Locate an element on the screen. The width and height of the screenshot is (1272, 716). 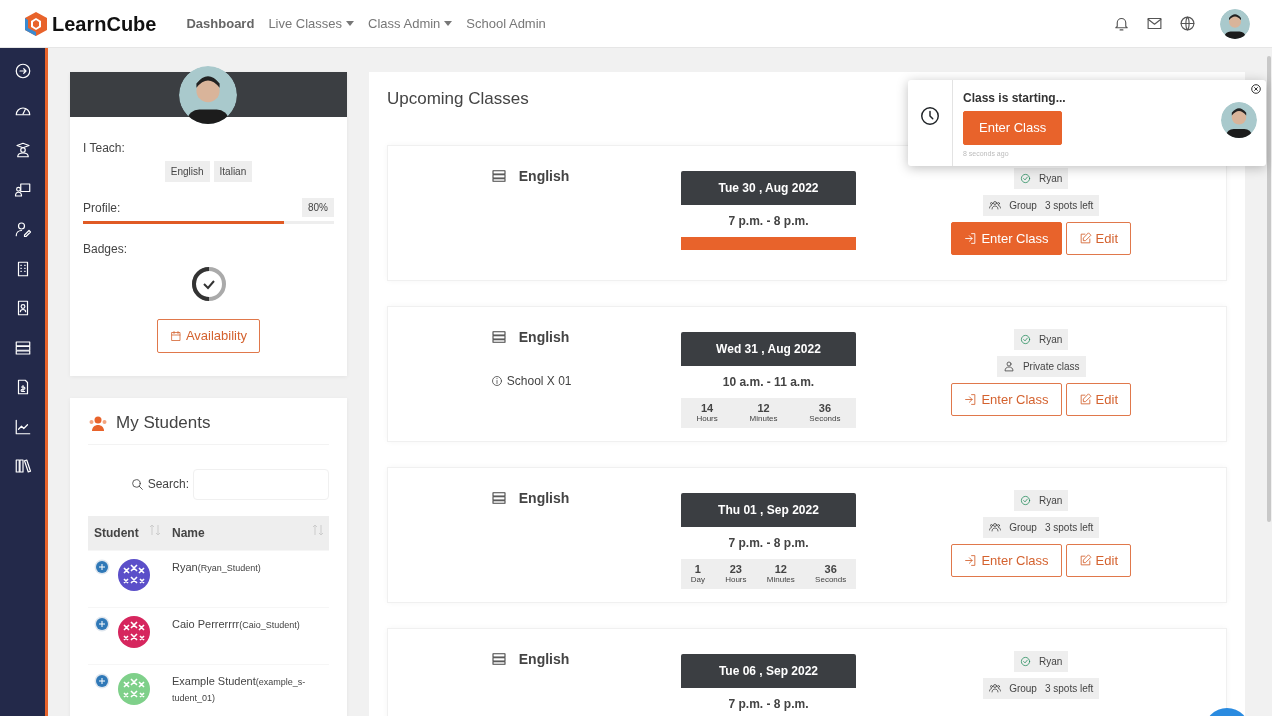
globe-icon is located at coordinates (1187, 23).